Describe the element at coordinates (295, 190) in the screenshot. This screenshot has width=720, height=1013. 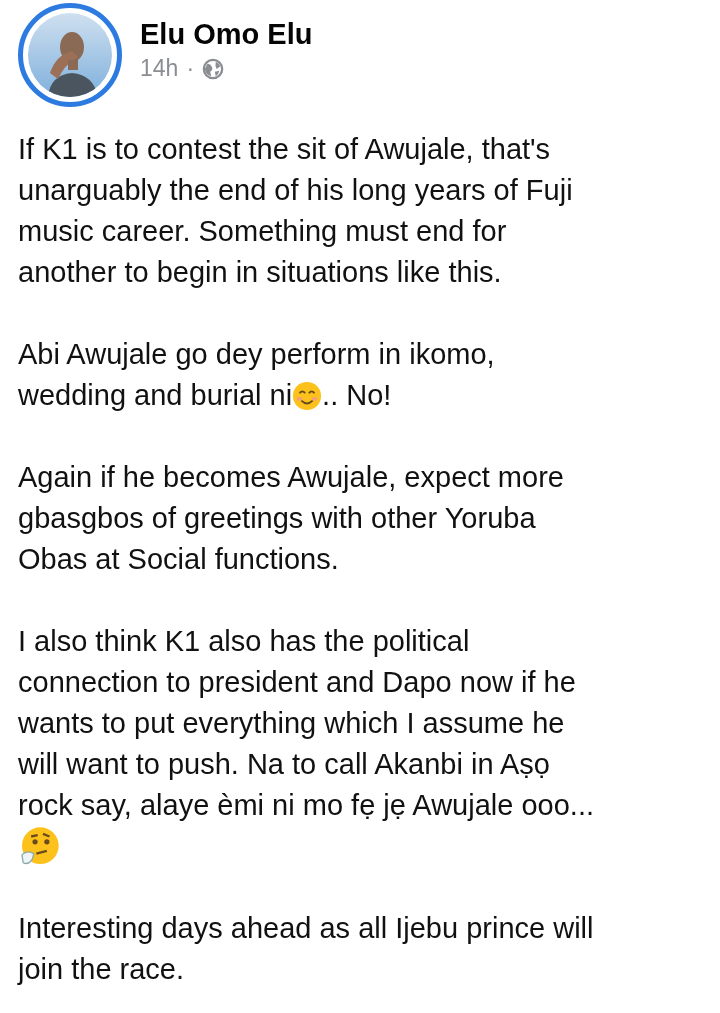
I see `post-text: unarguably the end of his long years of Fuji` at that location.